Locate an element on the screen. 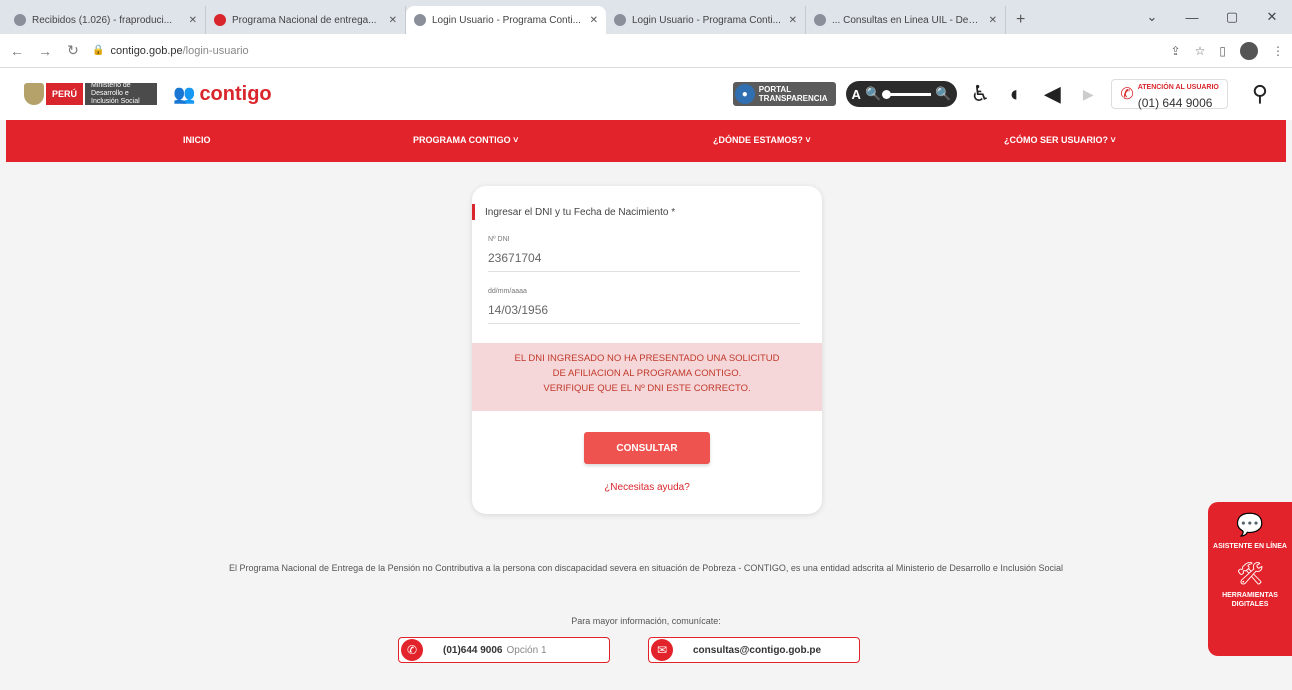  lock-icon: 🔒 is located at coordinates (98, 50).